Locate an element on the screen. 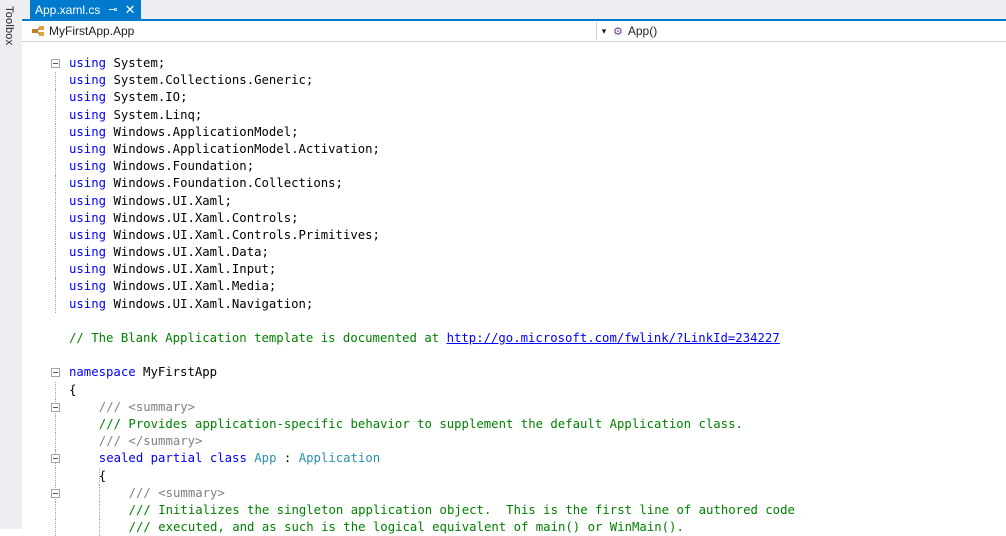  code-text: using Windows.Foundation; is located at coordinates (161, 166).